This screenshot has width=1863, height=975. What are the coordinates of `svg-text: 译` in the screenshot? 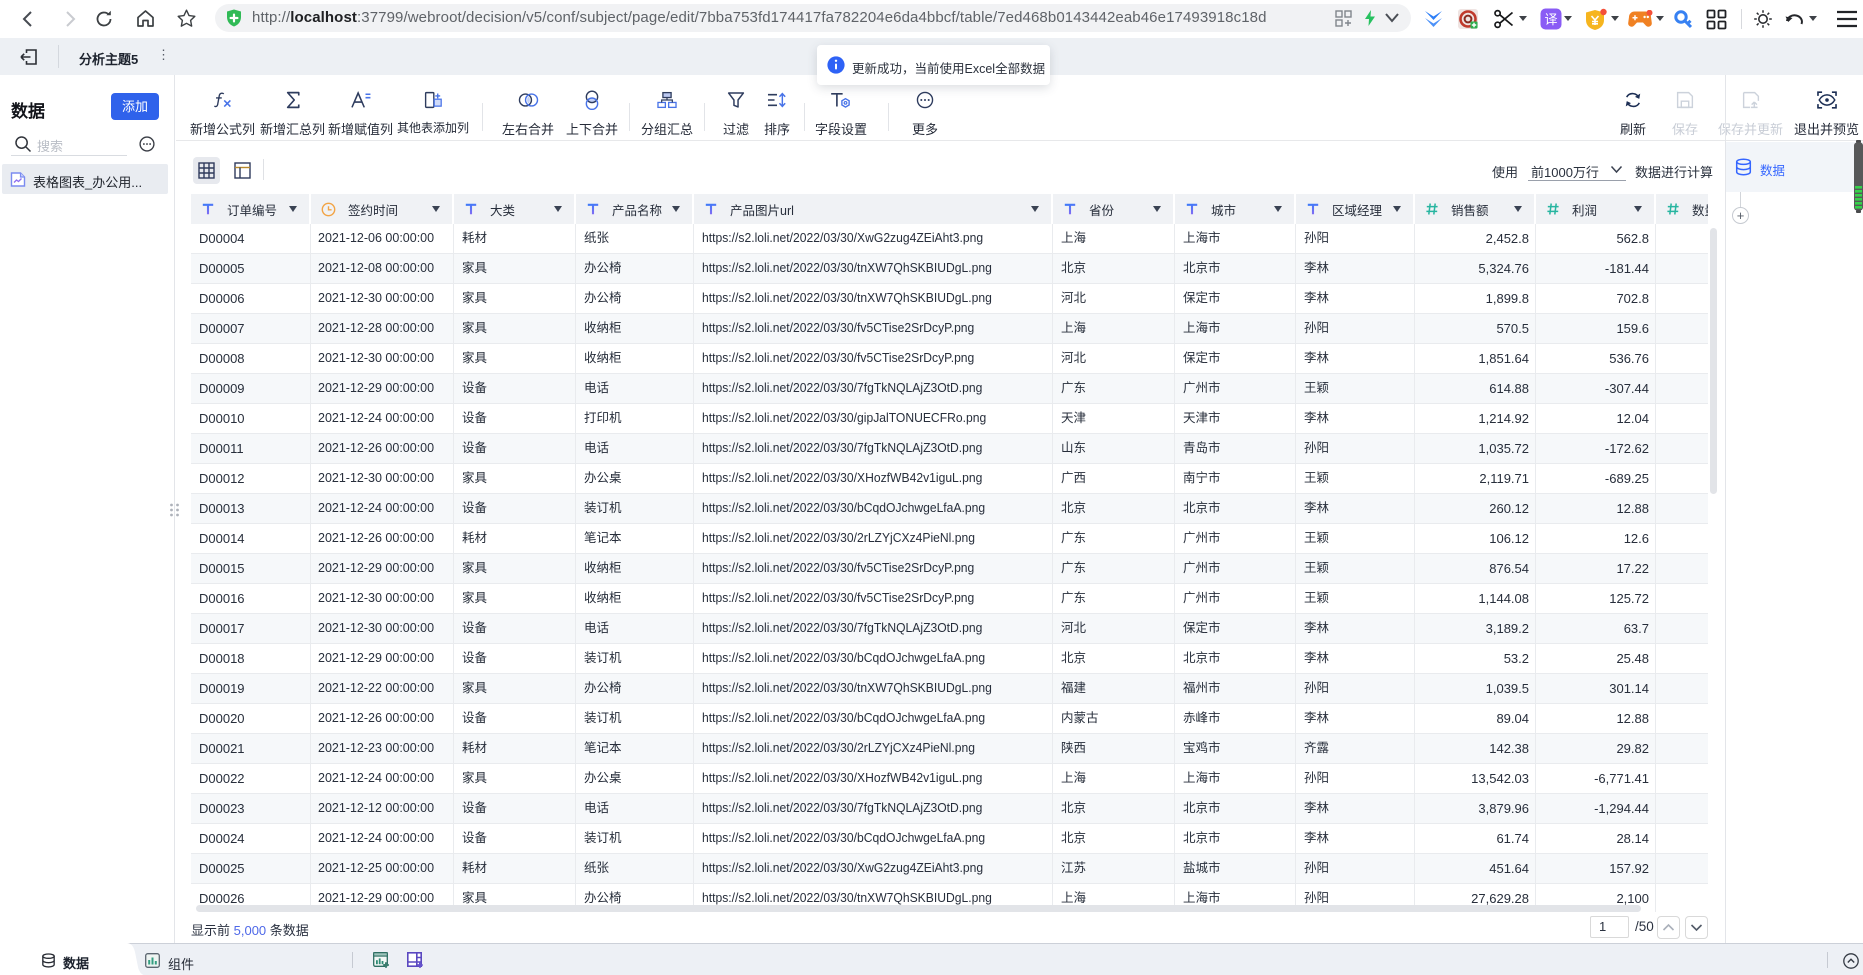 It's located at (1550, 19).